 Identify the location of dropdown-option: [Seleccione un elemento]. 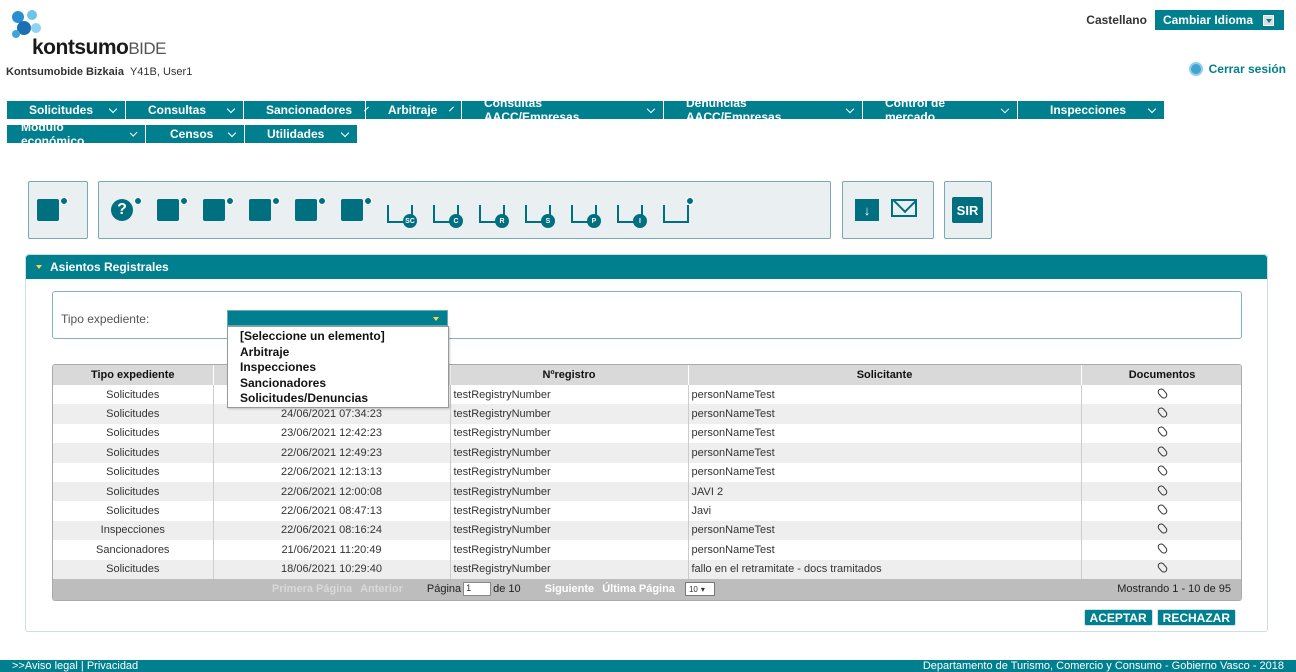
(344, 337).